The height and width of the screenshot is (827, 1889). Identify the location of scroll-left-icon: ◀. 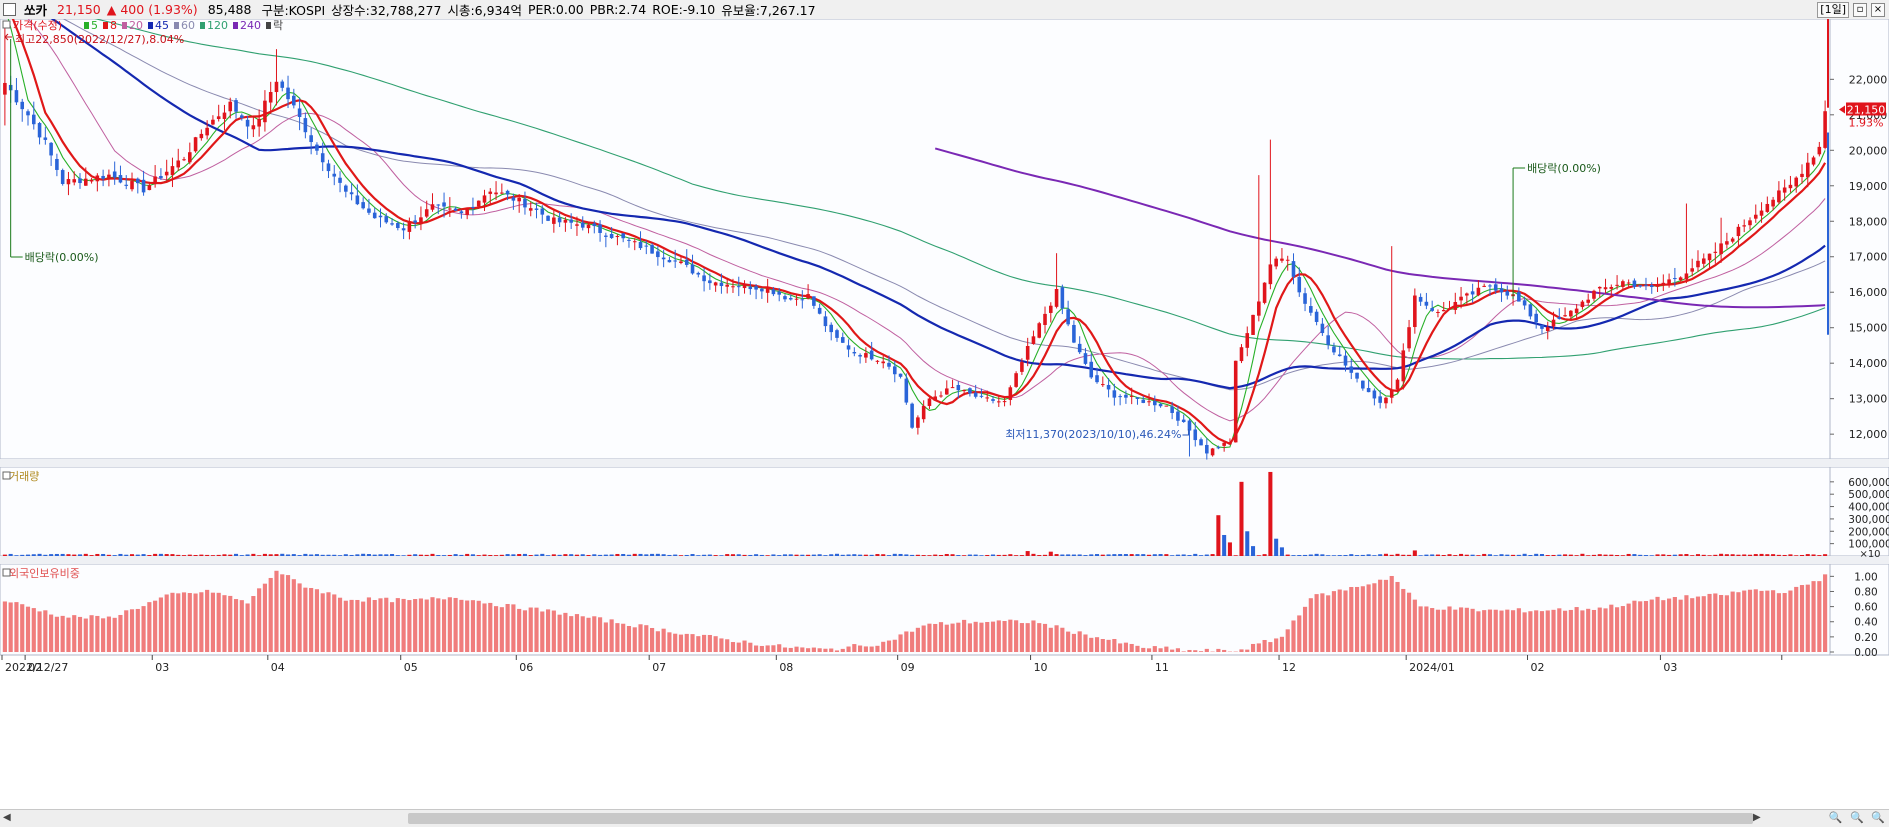
(7, 817).